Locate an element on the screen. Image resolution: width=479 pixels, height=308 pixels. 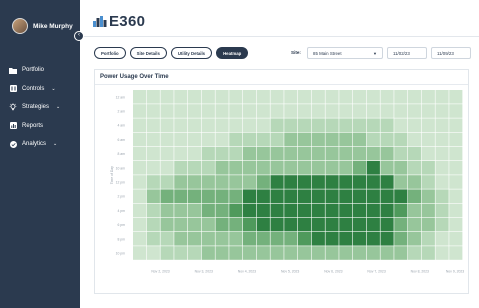
sidebar-item-analytics: Analytics ⌄ is located at coordinates (34, 144).